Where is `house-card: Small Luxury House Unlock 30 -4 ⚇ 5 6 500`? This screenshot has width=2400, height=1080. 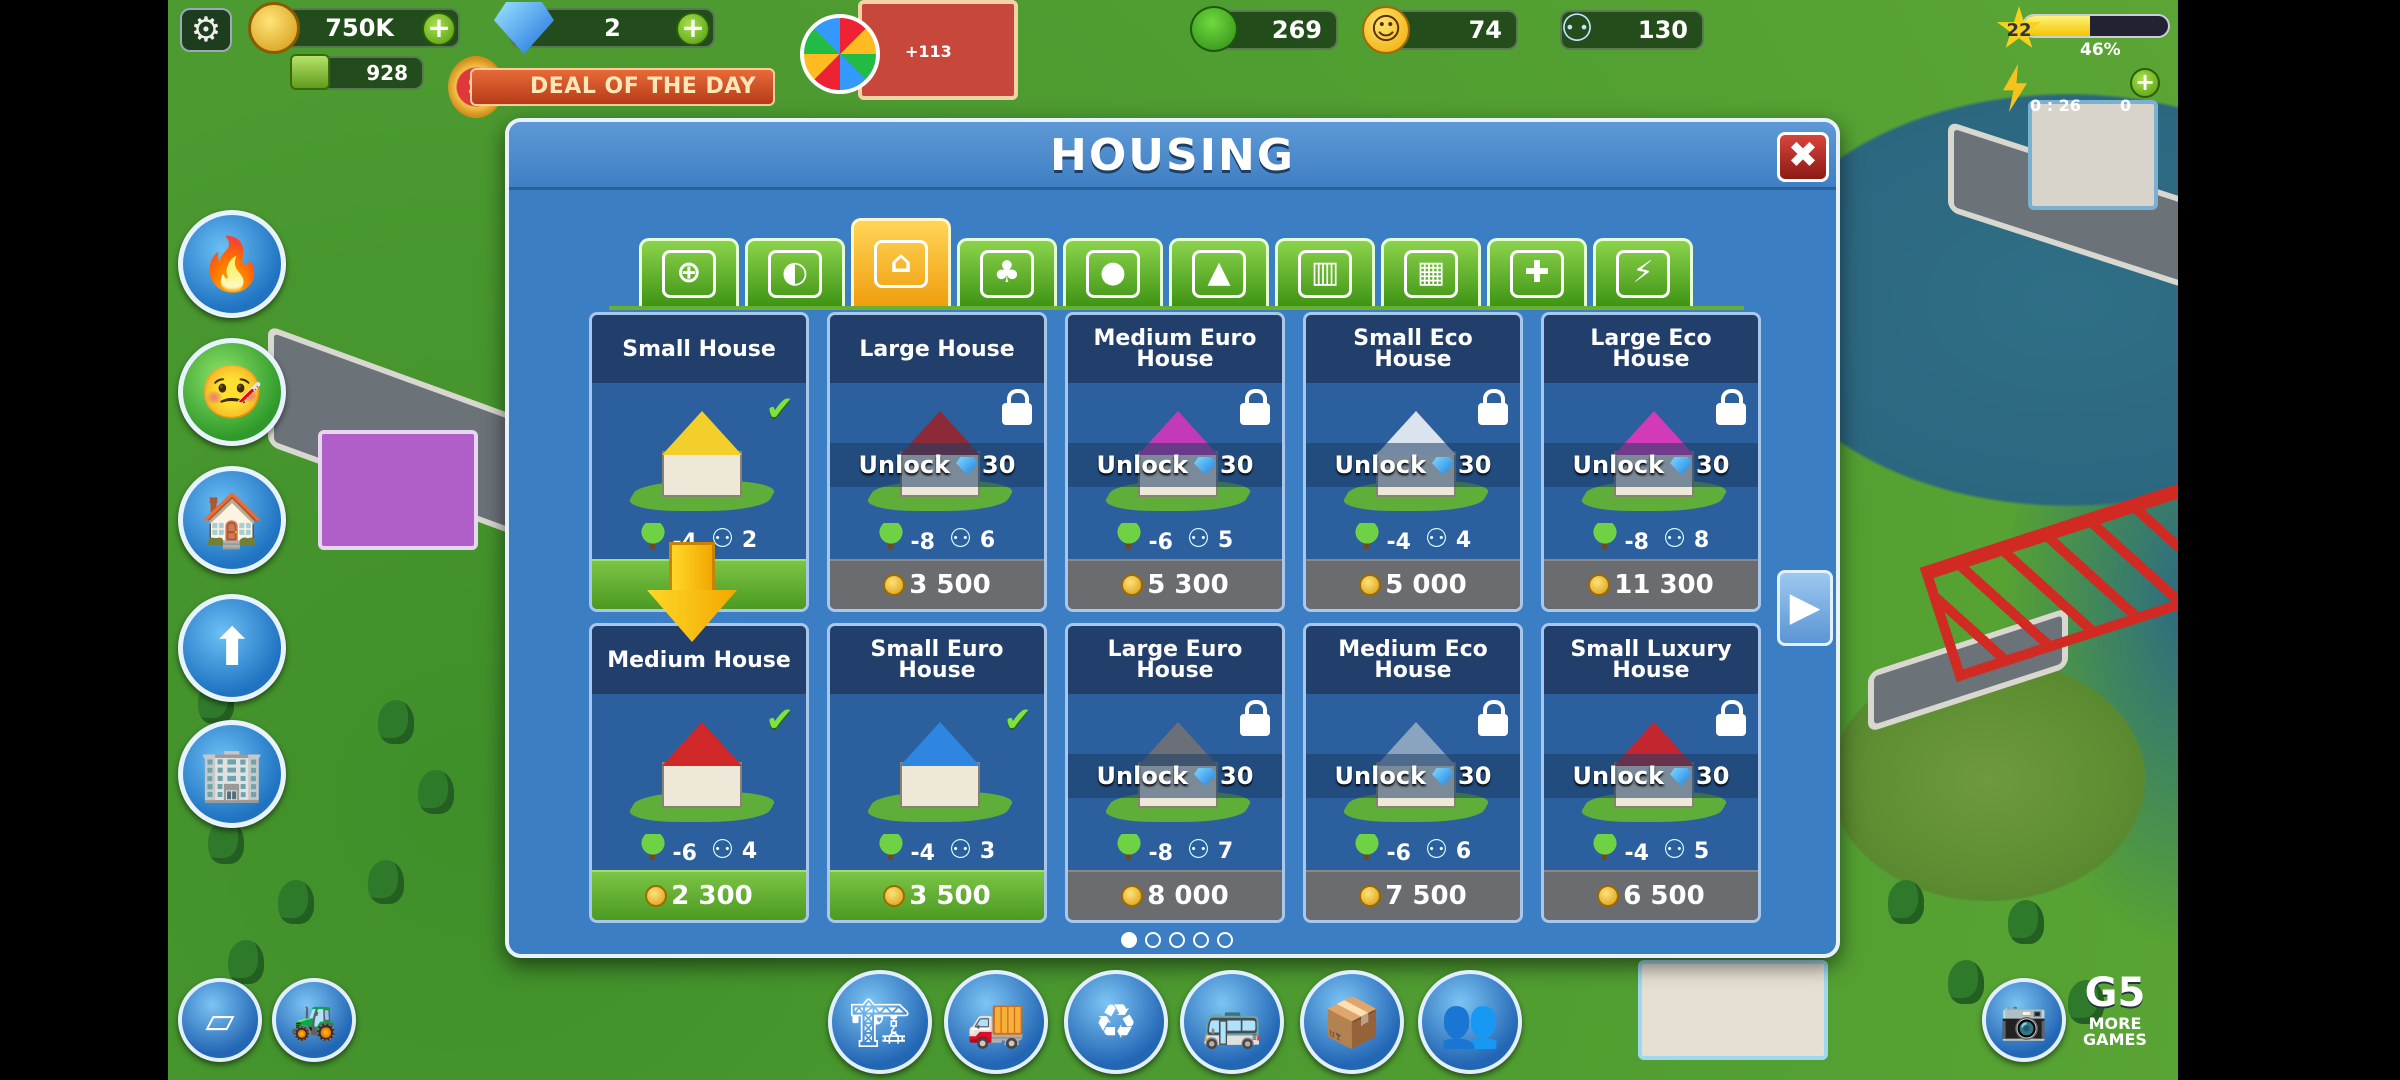
house-card: Small Luxury House Unlock 30 -4 ⚇ 5 6 500 is located at coordinates (1651, 773).